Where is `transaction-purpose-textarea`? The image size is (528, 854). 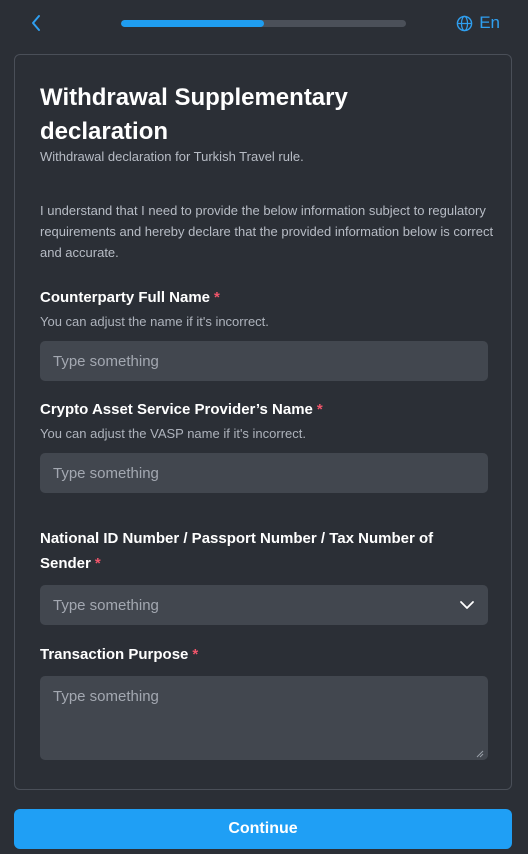
transaction-purpose-textarea is located at coordinates (264, 718).